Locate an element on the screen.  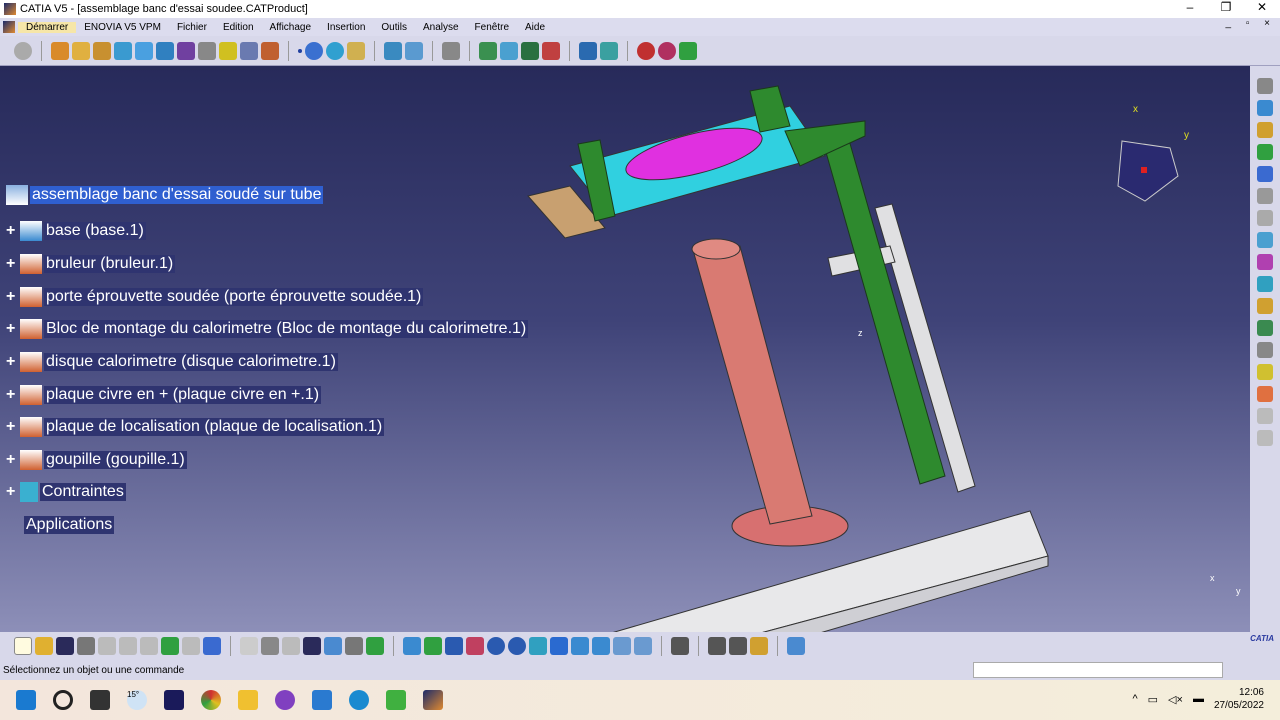
swap-icon is located at coordinates (643, 646).